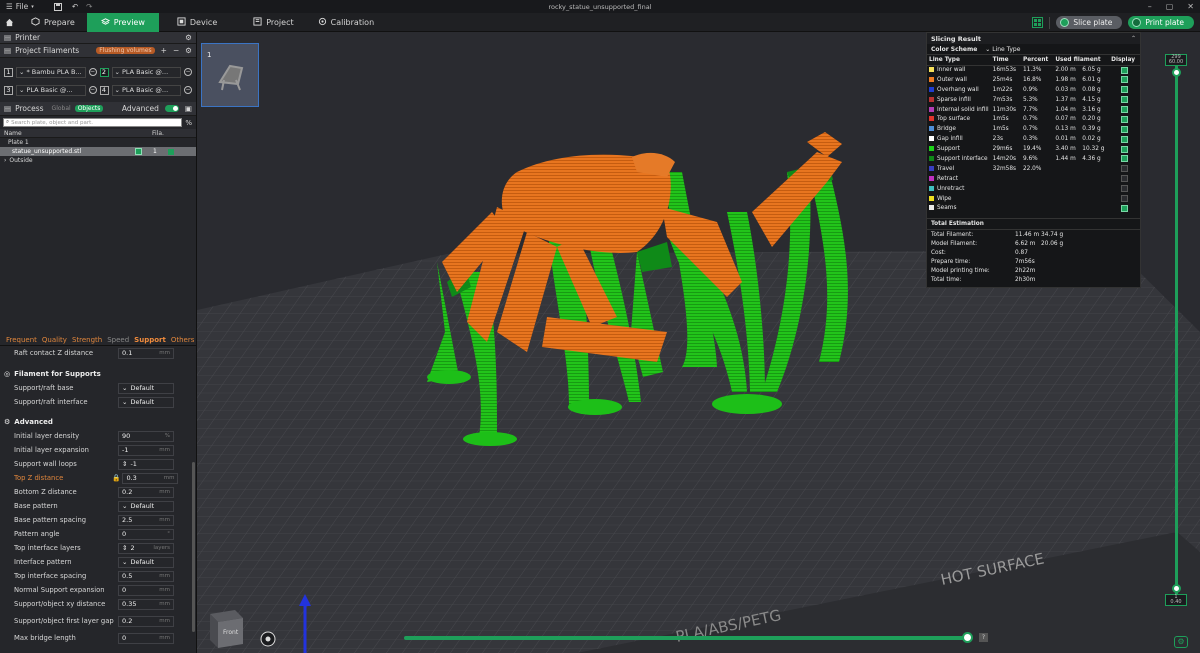 The height and width of the screenshot is (653, 1200). Describe the element at coordinates (9, 22) in the screenshot. I see `home-icon` at that location.